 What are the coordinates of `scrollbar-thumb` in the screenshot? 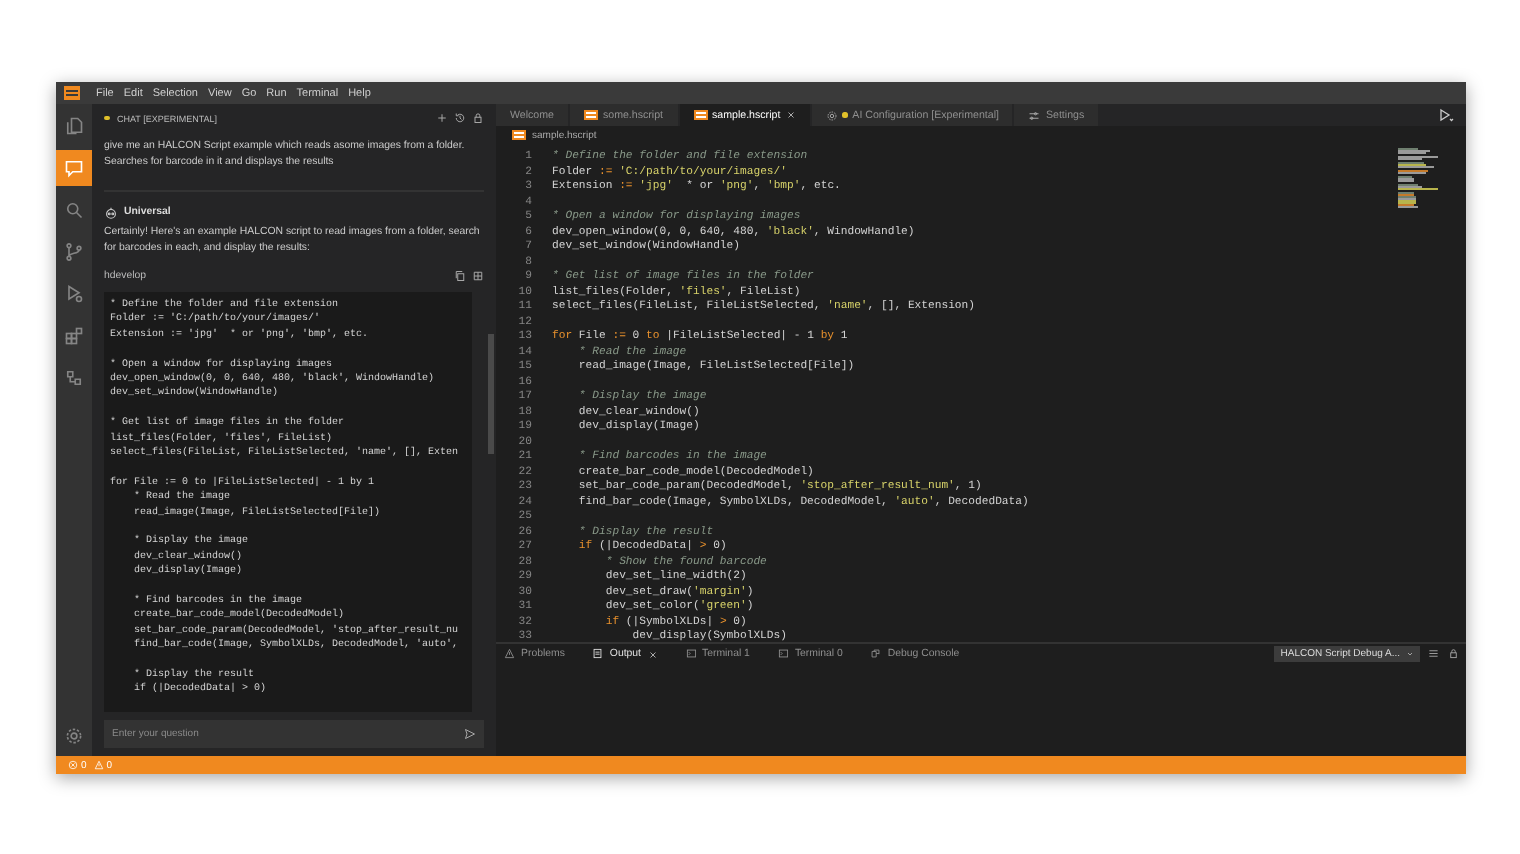 It's located at (491, 394).